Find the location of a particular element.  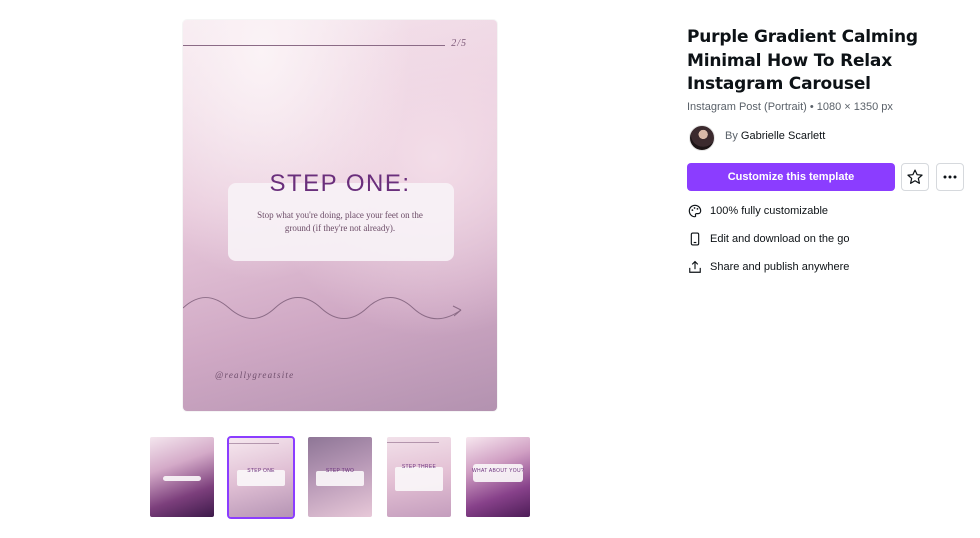

more-options-button is located at coordinates (950, 177).